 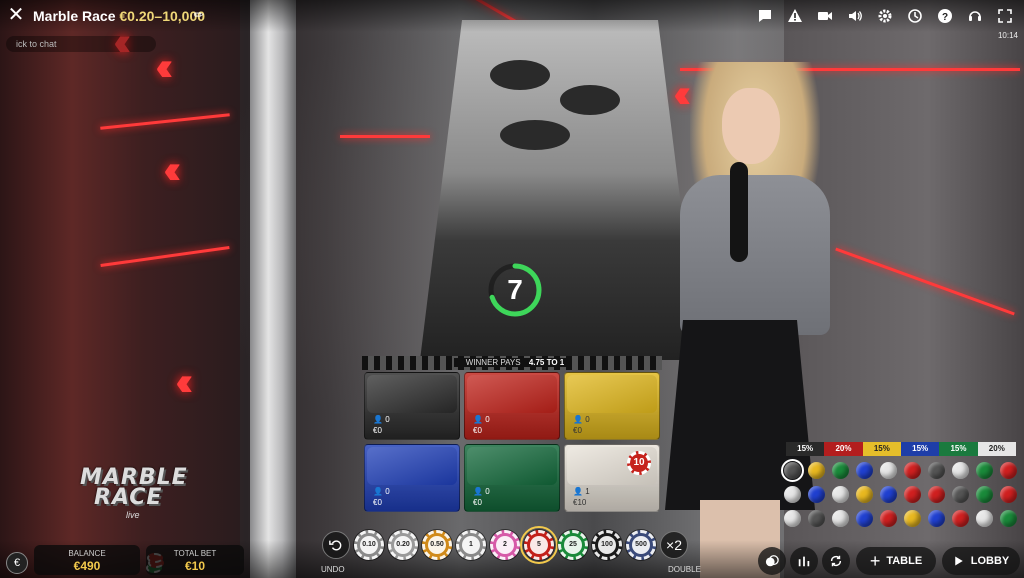 I want to click on chip-0.10: 0.10, so click(x=369, y=545).